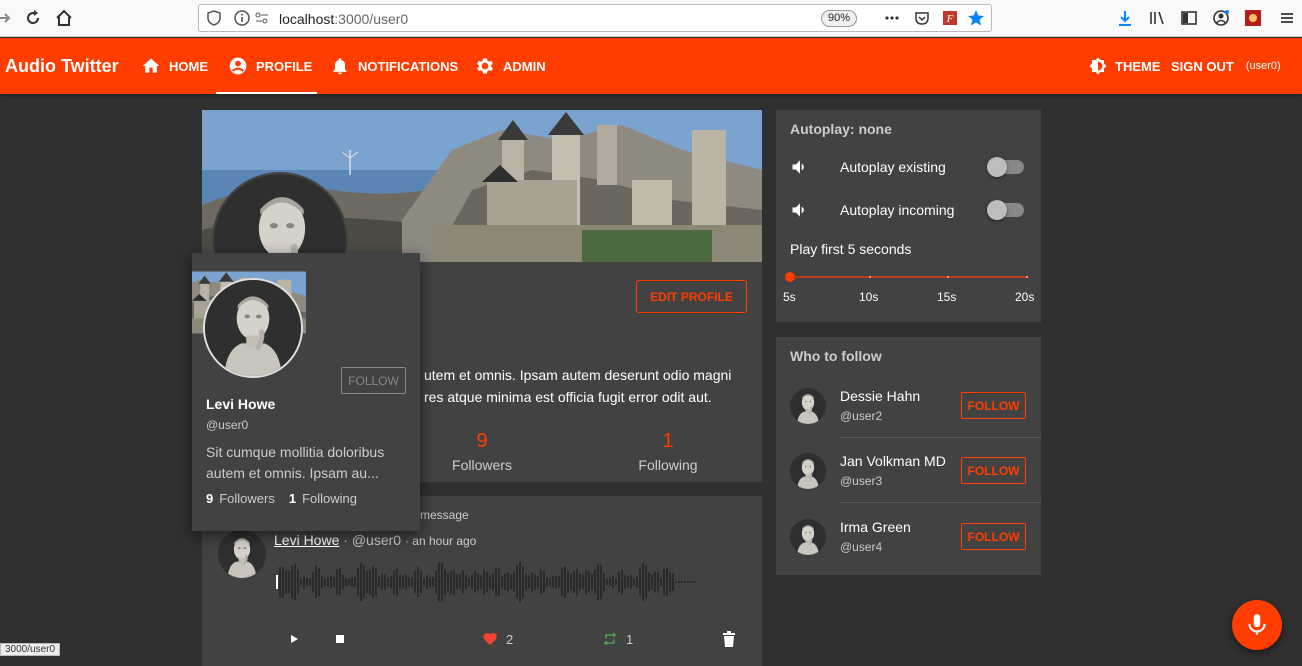  What do you see at coordinates (340, 639) in the screenshot?
I see `stop-button` at bounding box center [340, 639].